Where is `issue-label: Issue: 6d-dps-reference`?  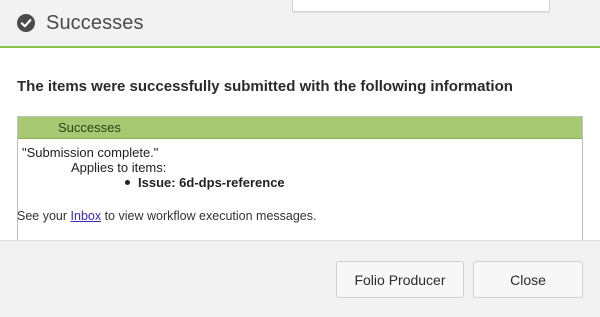 issue-label: Issue: 6d-dps-reference is located at coordinates (211, 182).